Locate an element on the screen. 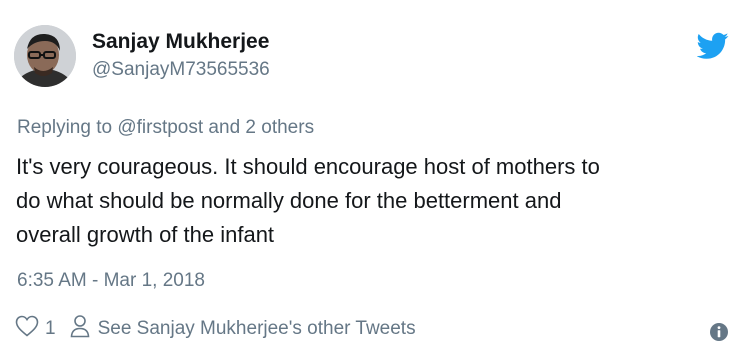 This screenshot has width=735, height=347. other-tweets-link: See Sanjay Mukherjee's other Tweets is located at coordinates (243, 329).